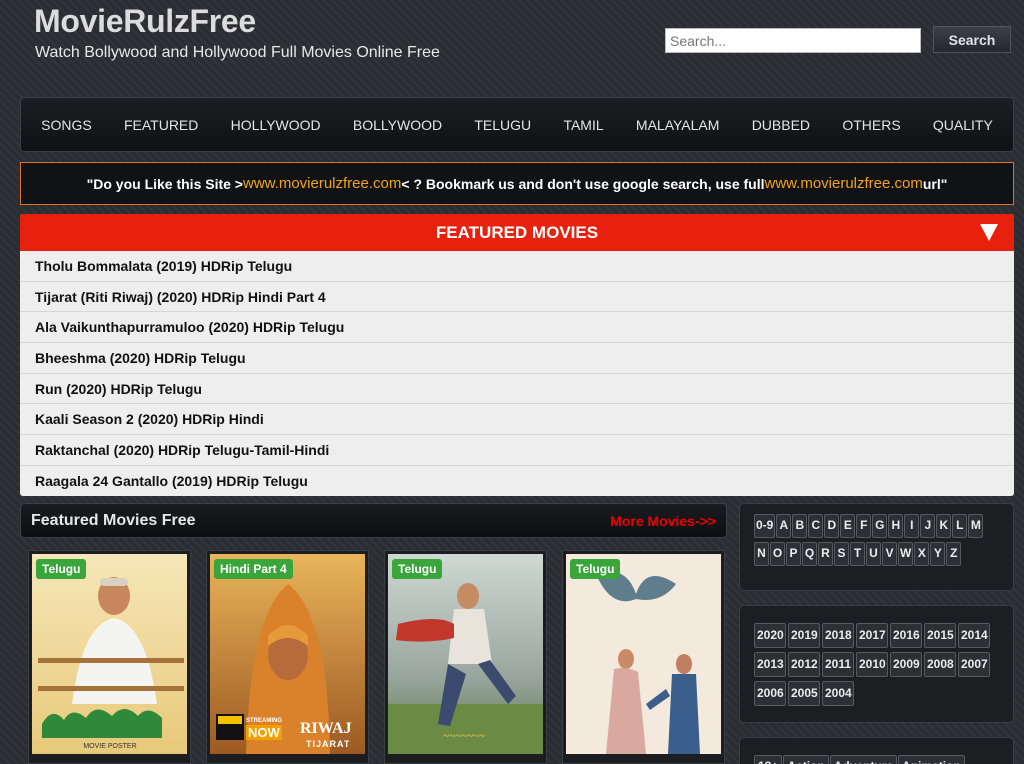  I want to click on letter-filter-link: V, so click(889, 554).